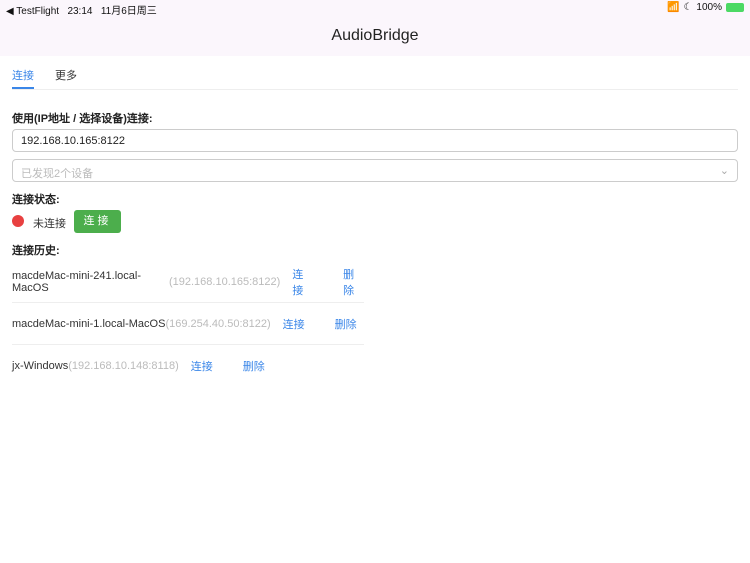 The image size is (750, 563). Describe the element at coordinates (66, 75) in the screenshot. I see `tab-more: 更多` at that location.